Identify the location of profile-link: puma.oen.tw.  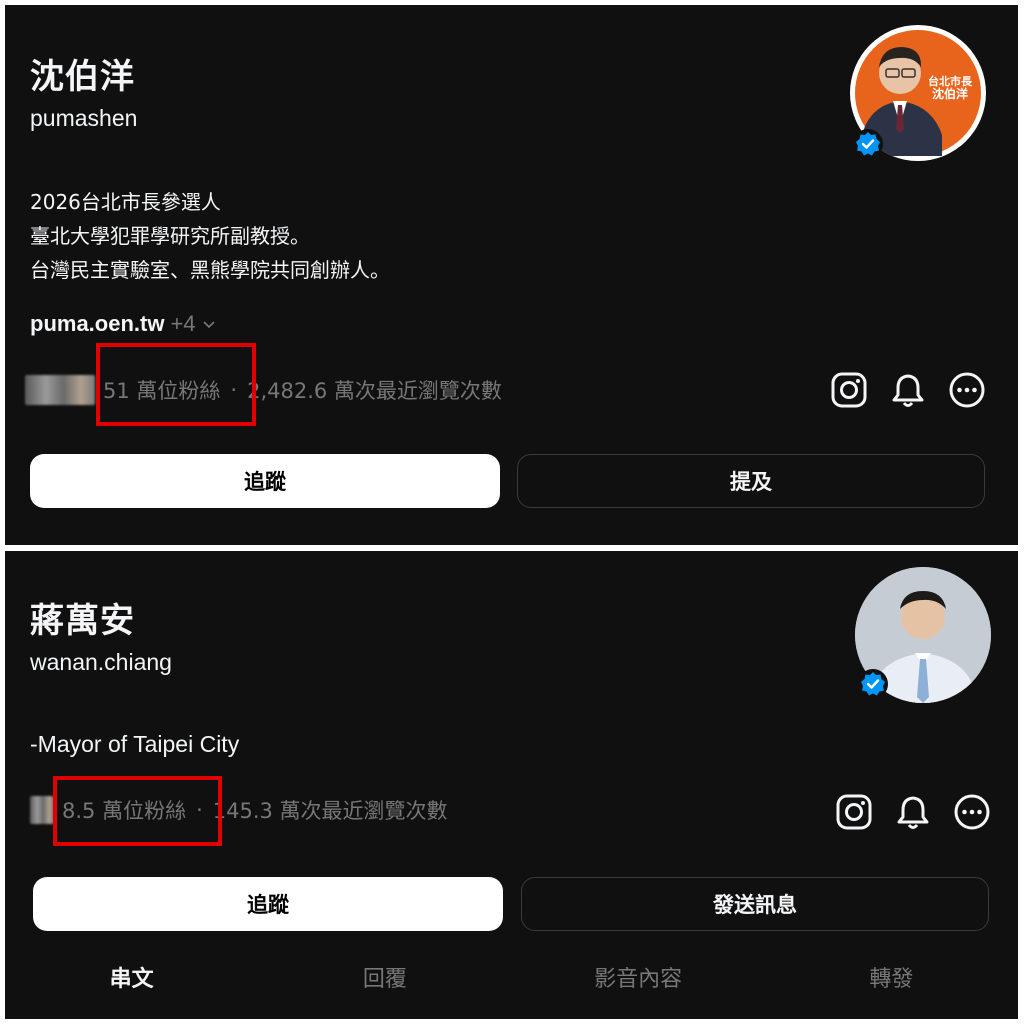
(97, 323).